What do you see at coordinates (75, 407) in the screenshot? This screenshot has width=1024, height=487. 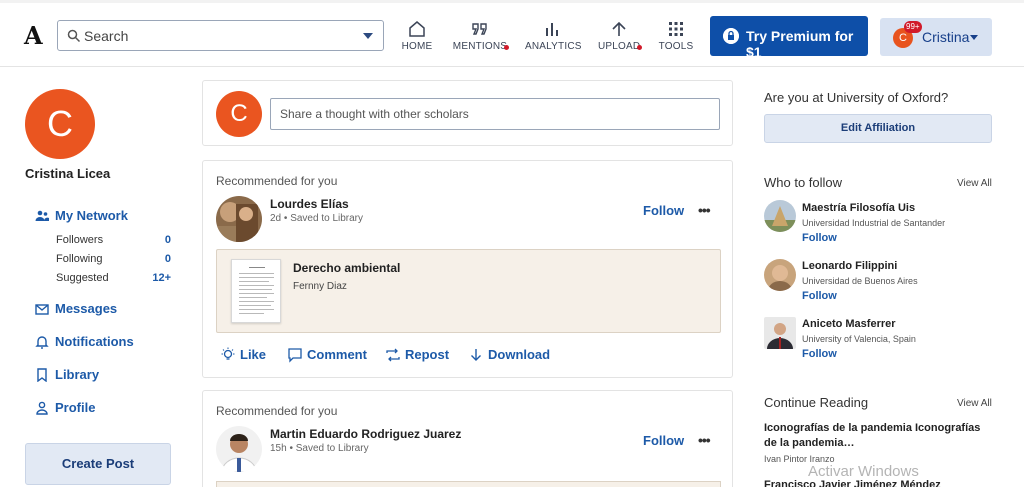 I see `sidebar-item-label: Profile` at bounding box center [75, 407].